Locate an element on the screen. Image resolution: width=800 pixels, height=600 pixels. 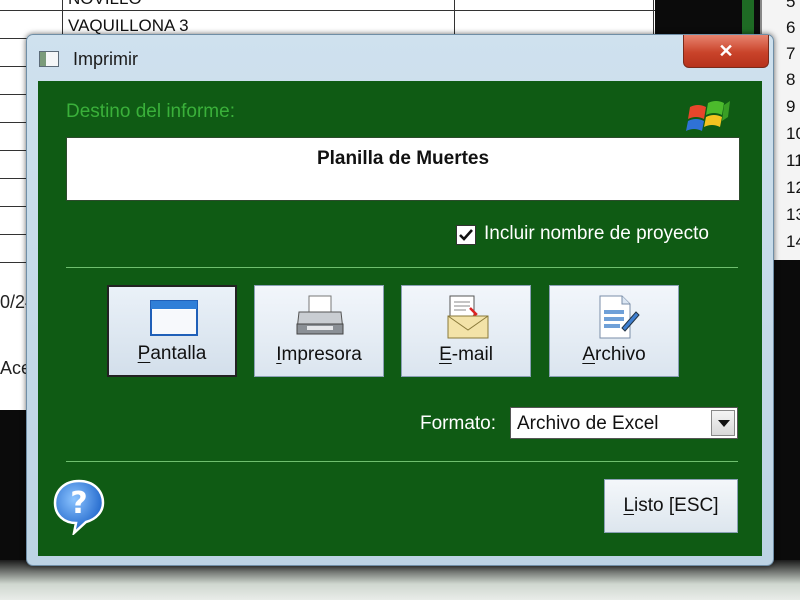
close-button: ✕ is located at coordinates (726, 51).